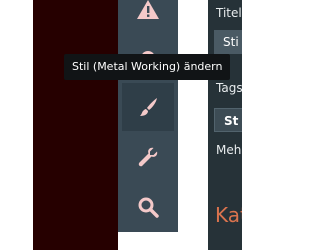  Describe the element at coordinates (228, 120) in the screenshot. I see `tags-input: St` at that location.